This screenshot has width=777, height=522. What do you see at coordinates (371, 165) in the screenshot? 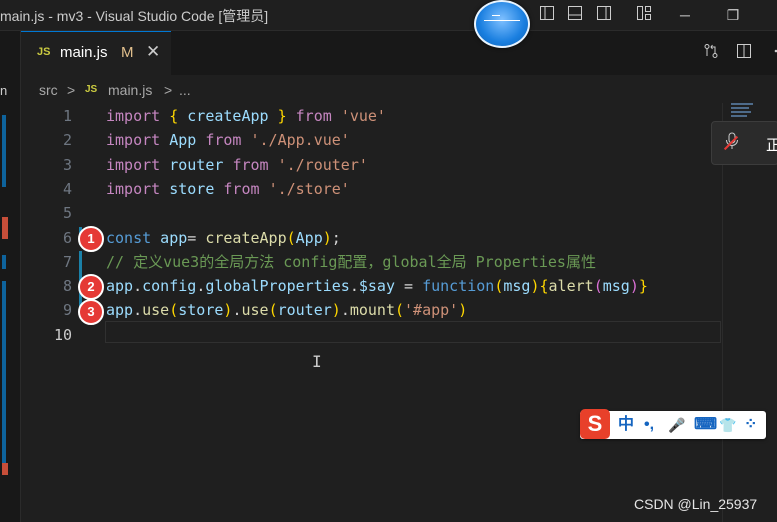
I see `code-line: 3 import router from './router'` at bounding box center [371, 165].